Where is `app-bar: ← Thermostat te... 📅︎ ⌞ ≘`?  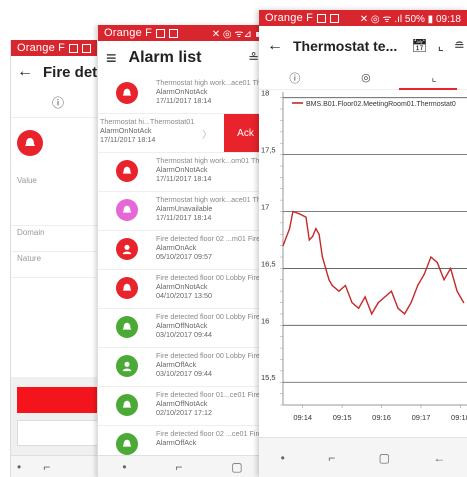
app-bar: ← Thermostat te... 📅︎ ⌞ ≘ is located at coordinates (363, 46).